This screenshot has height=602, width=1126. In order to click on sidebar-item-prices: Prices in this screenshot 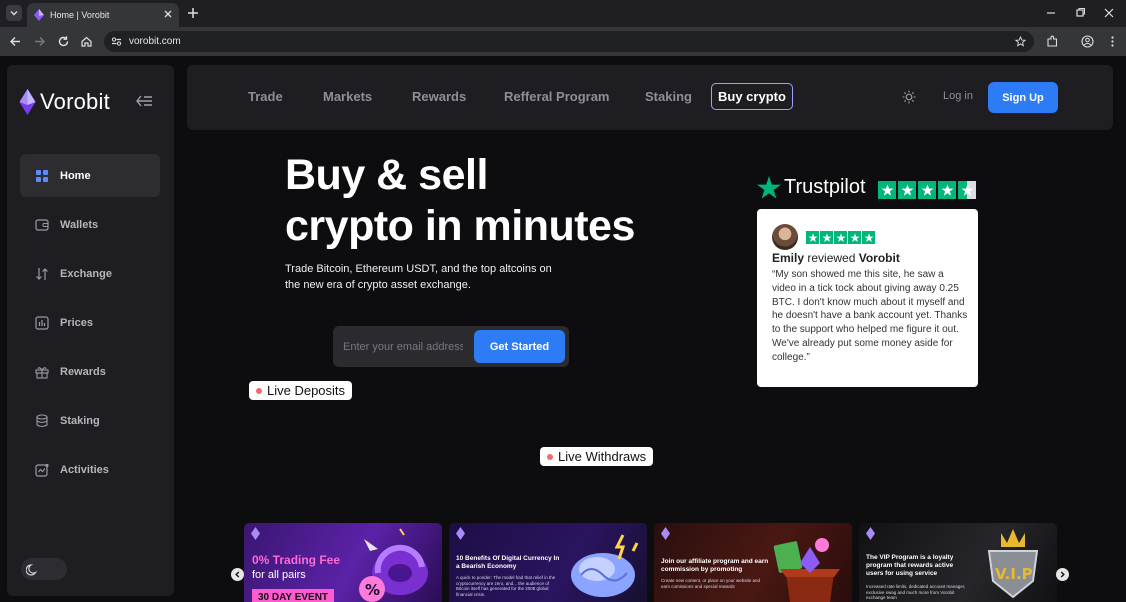, I will do `click(90, 322)`.